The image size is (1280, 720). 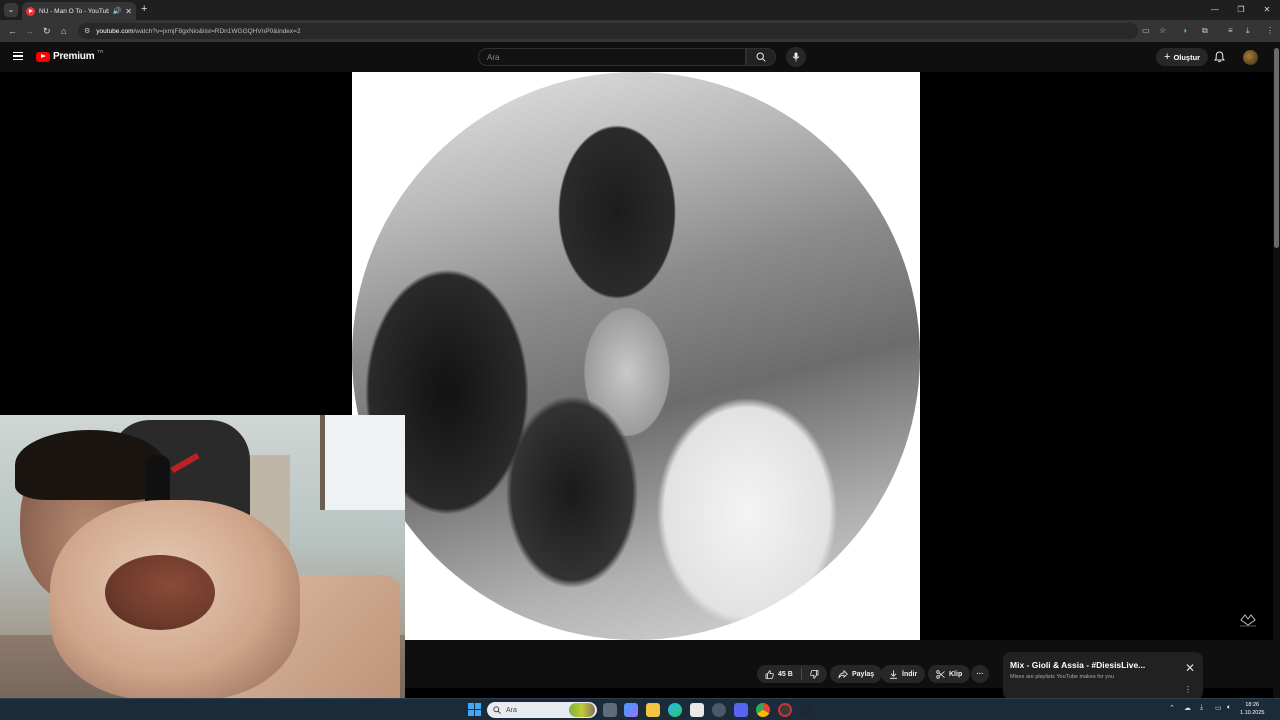 What do you see at coordinates (144, 9) in the screenshot?
I see `new-tab-button: +` at bounding box center [144, 9].